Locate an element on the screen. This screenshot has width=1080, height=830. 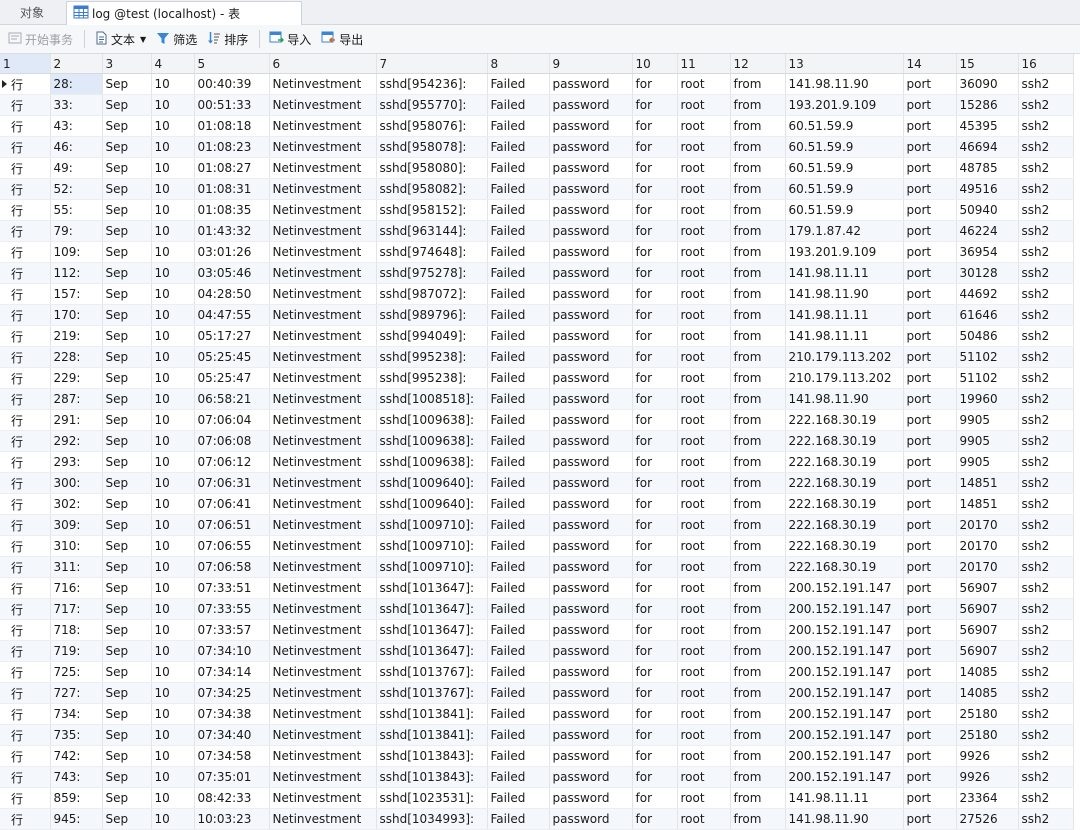
table-cell-col-15: 51102 is located at coordinates (987, 378).